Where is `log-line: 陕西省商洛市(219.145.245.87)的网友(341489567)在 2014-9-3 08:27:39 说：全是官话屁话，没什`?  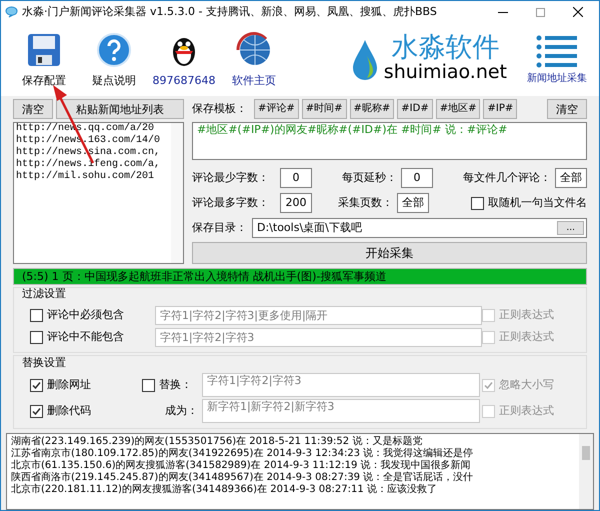
log-line: 陕西省商洛市(219.145.245.87)的网友(341489567)在 2014-9-3 08:27:39 说：全是官话屁话，没什 is located at coordinates (242, 478).